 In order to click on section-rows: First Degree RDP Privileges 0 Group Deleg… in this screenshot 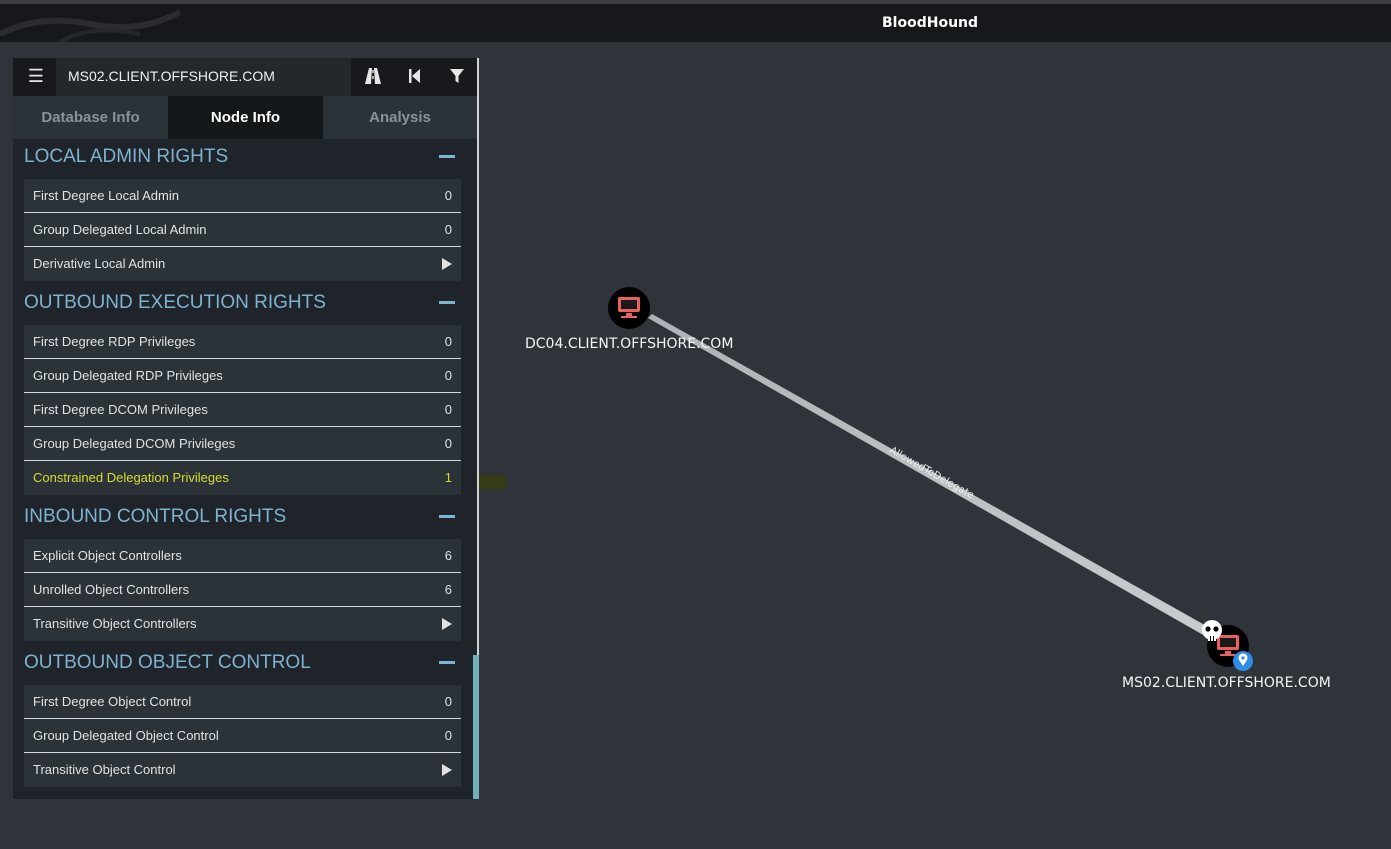, I will do `click(242, 410)`.